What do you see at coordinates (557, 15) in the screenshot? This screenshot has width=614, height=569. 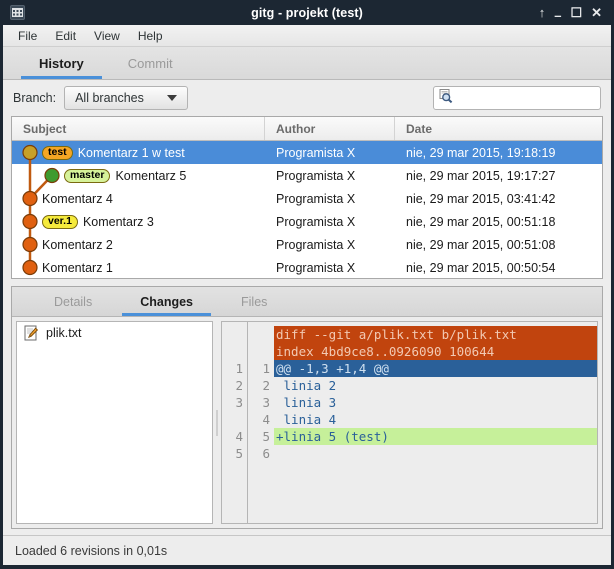 I see `minimize-button: –` at bounding box center [557, 15].